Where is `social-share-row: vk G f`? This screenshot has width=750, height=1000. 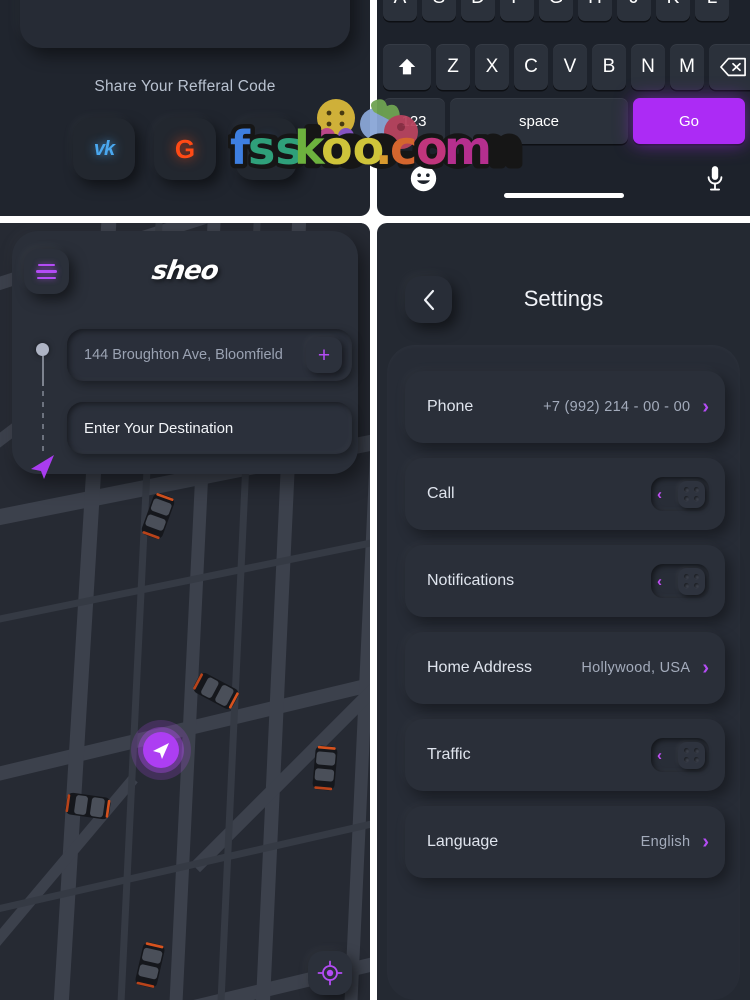 social-share-row: vk G f is located at coordinates (185, 149).